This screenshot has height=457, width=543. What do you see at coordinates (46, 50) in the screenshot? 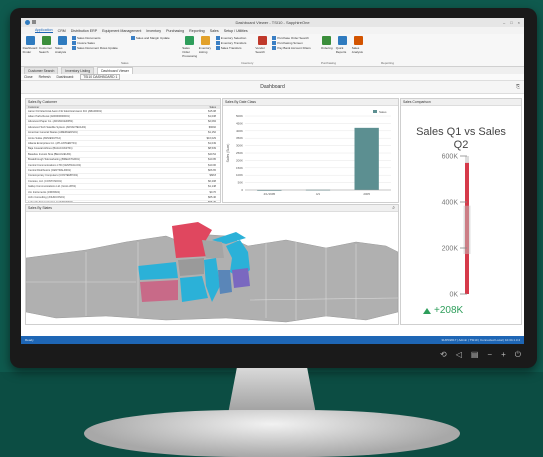
I see `button-label: Customer Search` at bounding box center [46, 50].